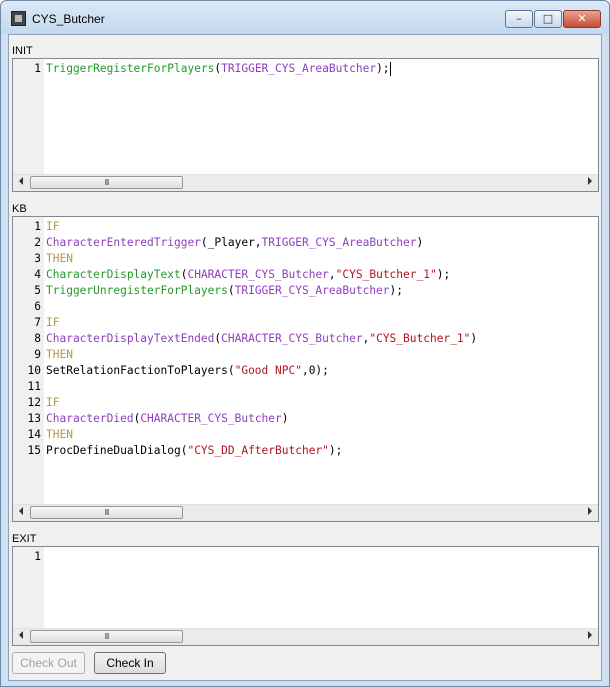 This screenshot has height=687, width=610. I want to click on code-line: 14 THEN, so click(305, 435).